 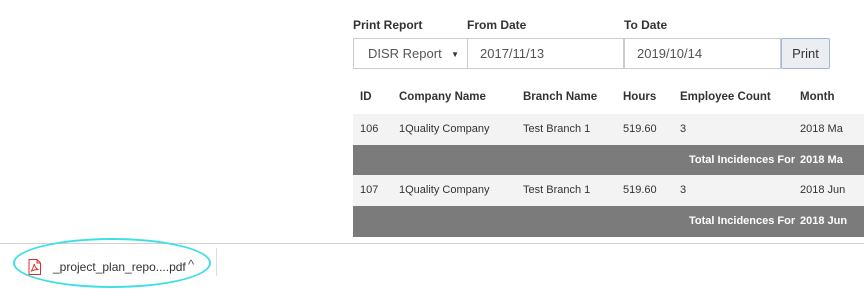 I want to click on total-row: Total Incidences For 2018 Ma, so click(x=608, y=160).